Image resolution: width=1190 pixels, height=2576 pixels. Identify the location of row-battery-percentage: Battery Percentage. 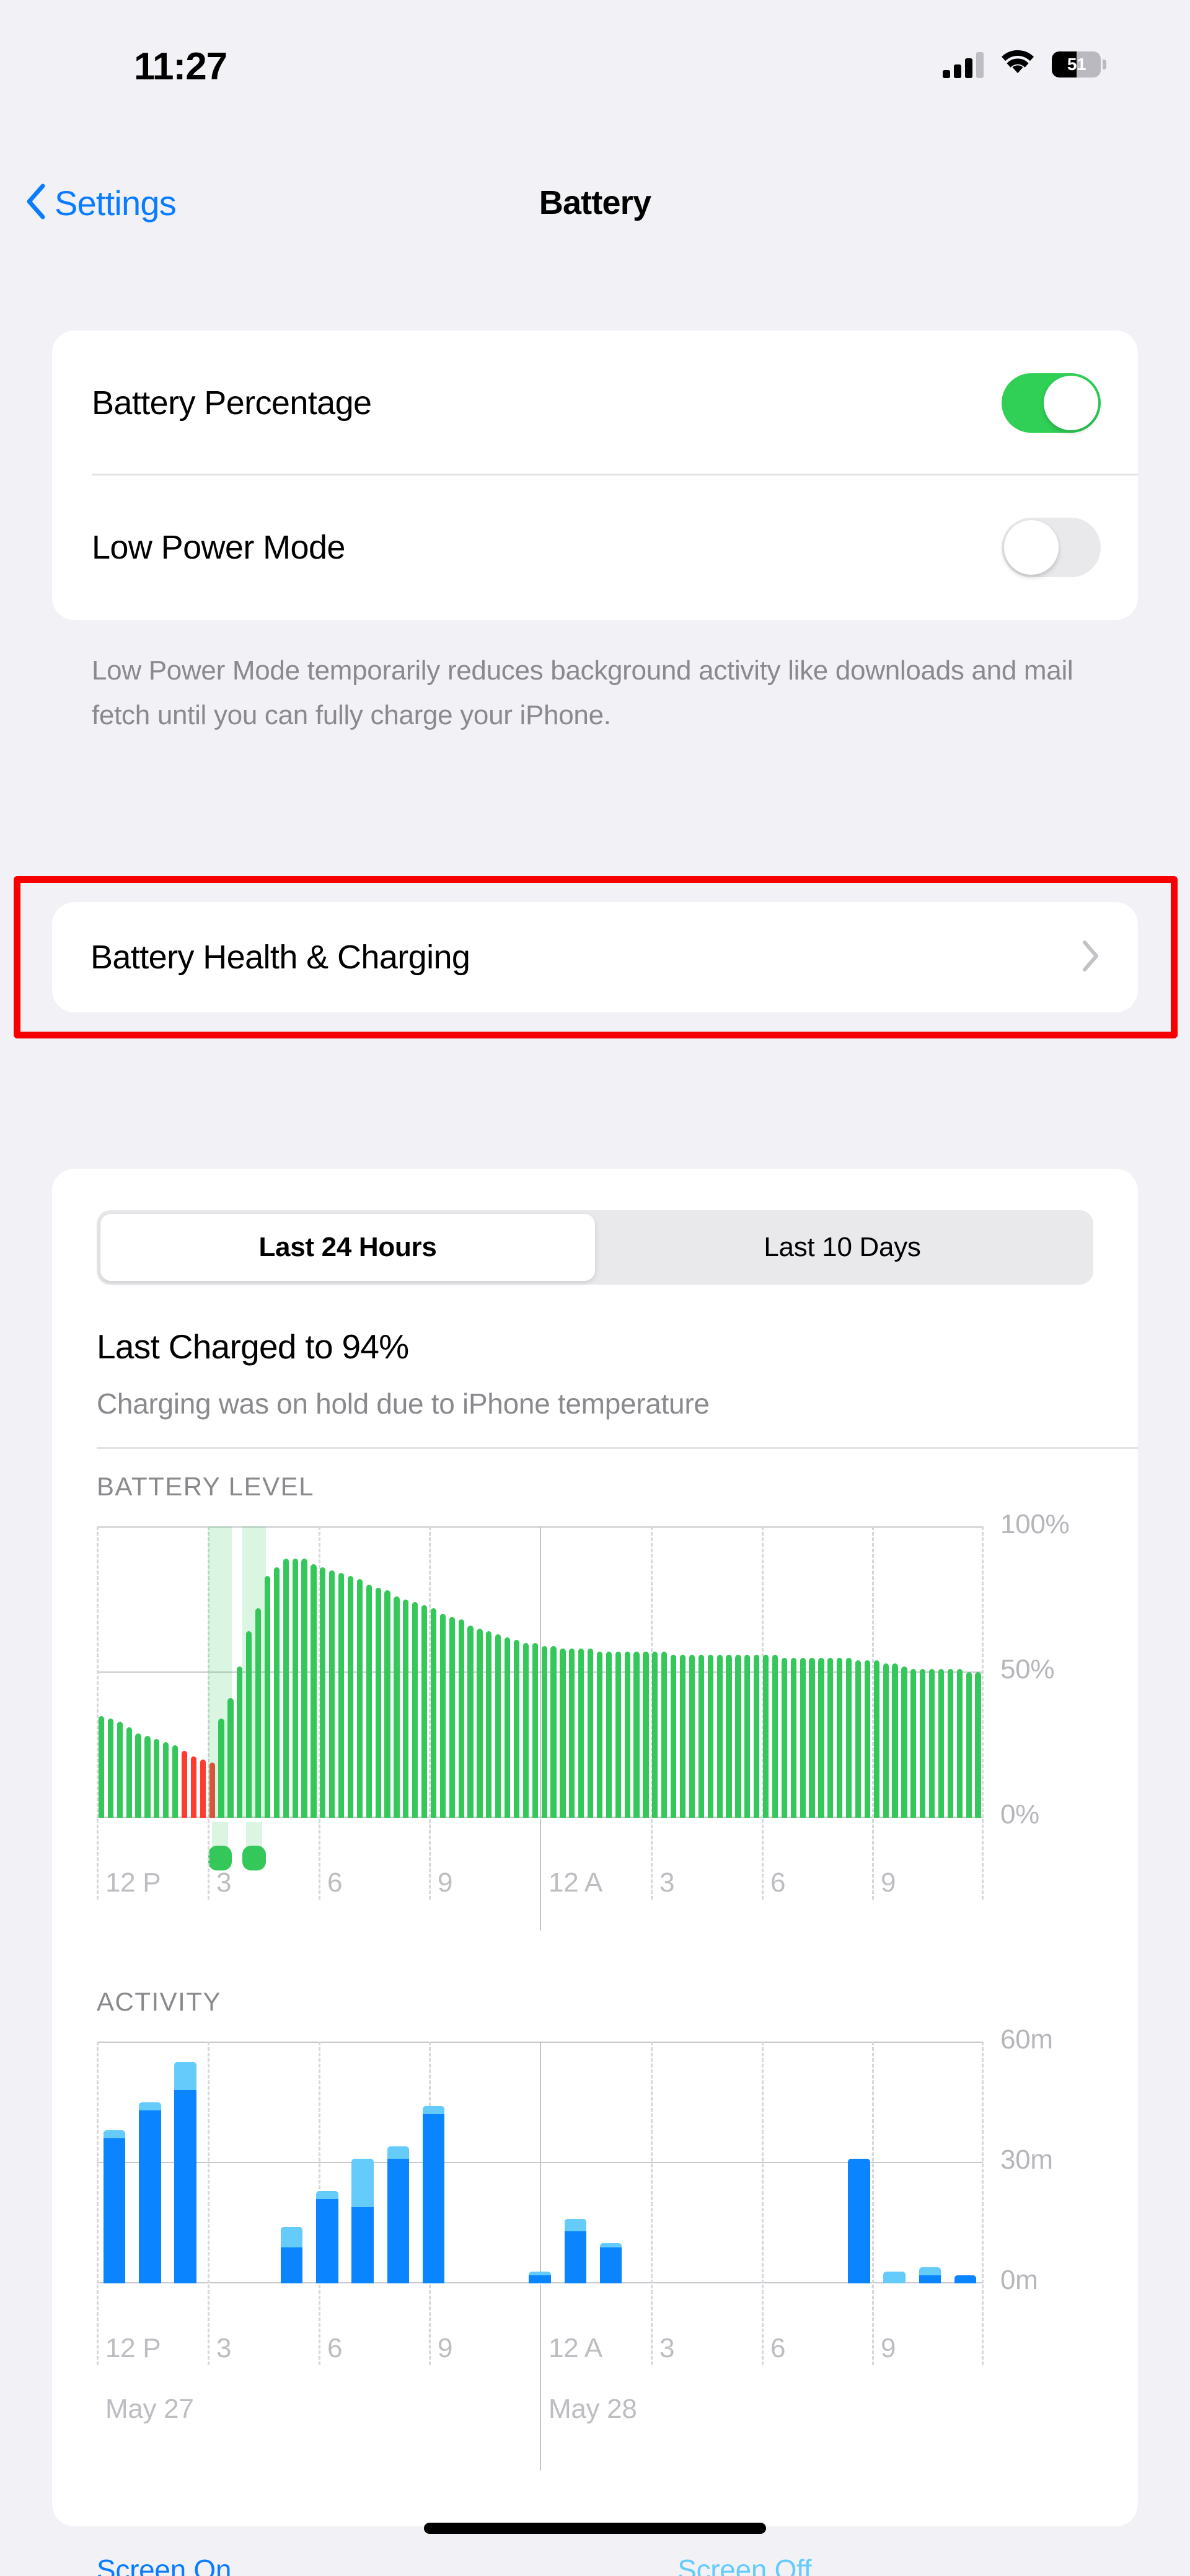
(595, 403).